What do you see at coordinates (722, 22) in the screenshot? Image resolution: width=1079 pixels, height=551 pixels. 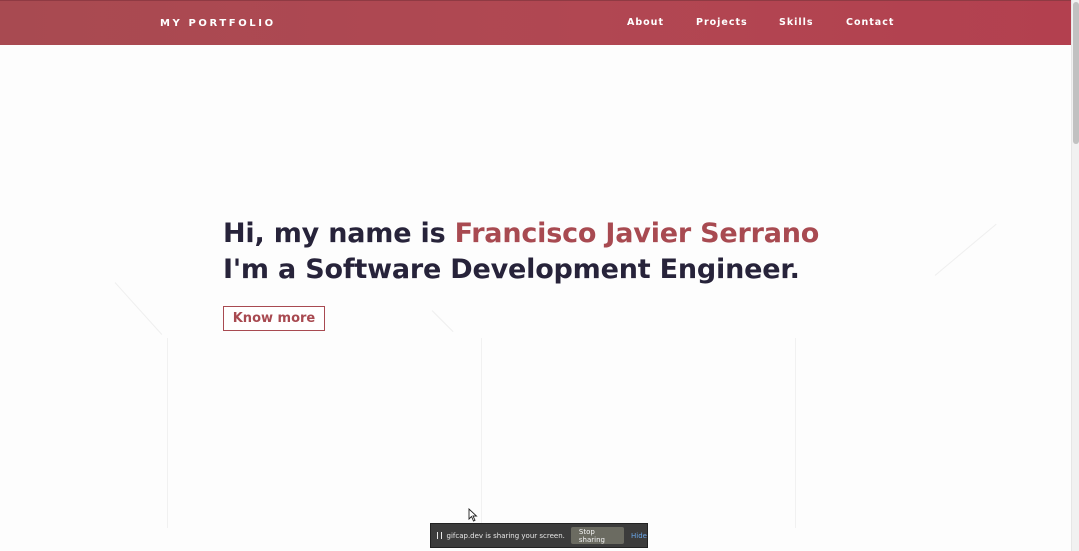 I see `nav-link-projects: Projects` at bounding box center [722, 22].